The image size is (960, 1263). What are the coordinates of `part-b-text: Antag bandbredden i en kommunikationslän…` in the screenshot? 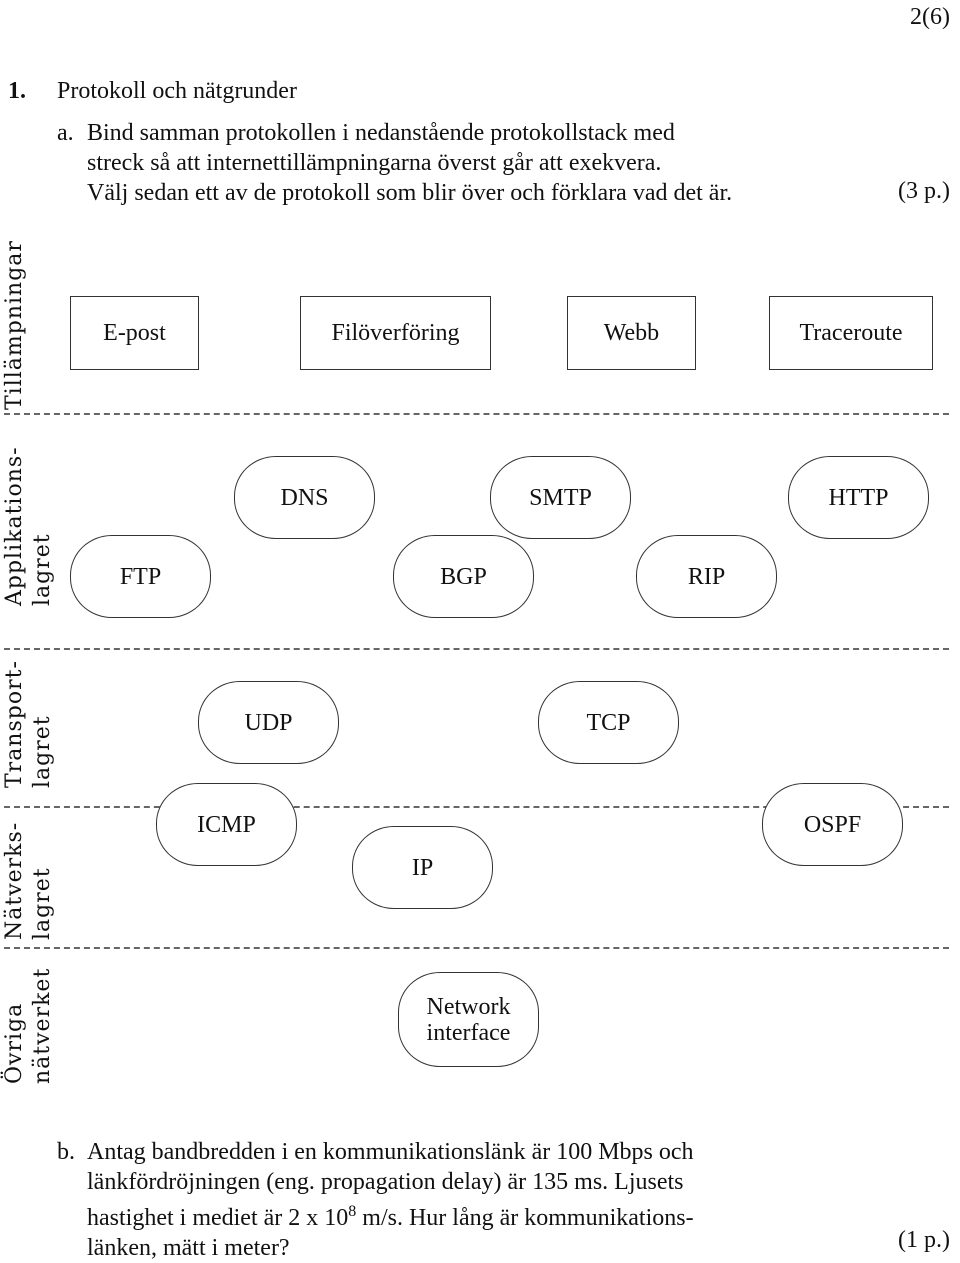 It's located at (390, 1200).